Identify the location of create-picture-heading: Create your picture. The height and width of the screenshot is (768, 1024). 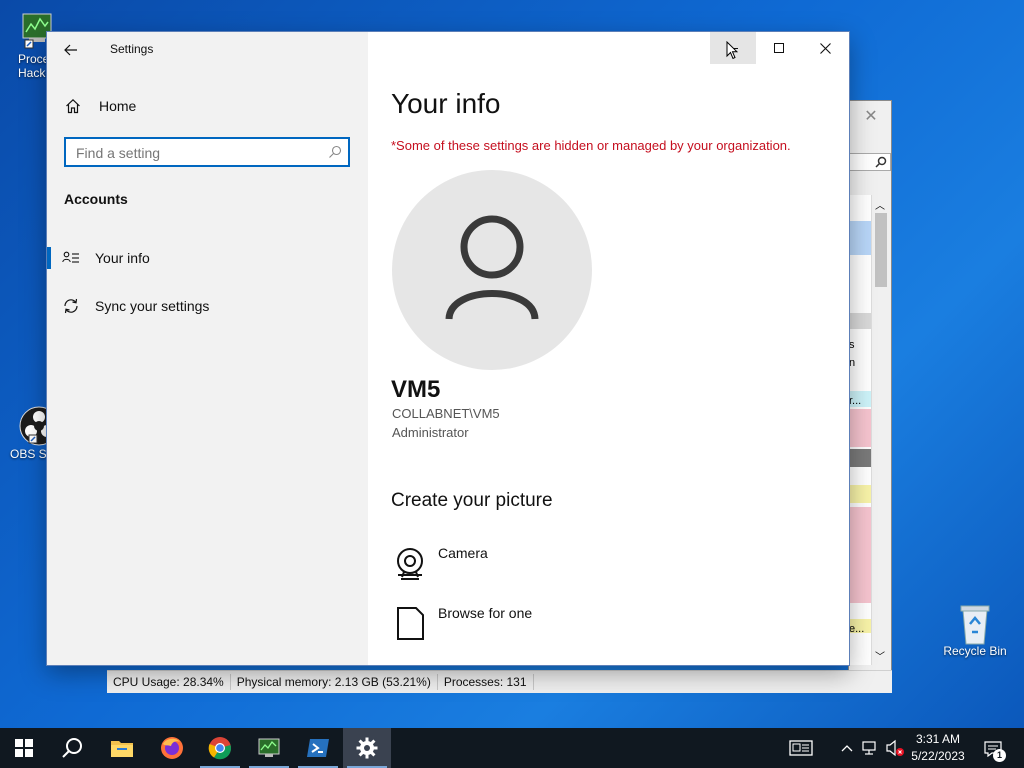
(472, 500).